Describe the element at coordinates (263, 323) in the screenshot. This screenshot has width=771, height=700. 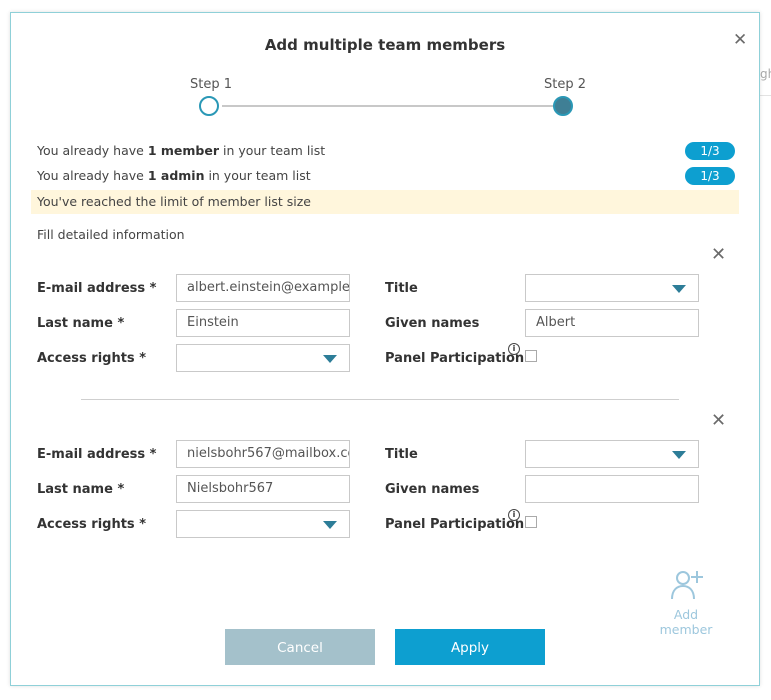
I see `last-name-input-1: Einstein` at that location.